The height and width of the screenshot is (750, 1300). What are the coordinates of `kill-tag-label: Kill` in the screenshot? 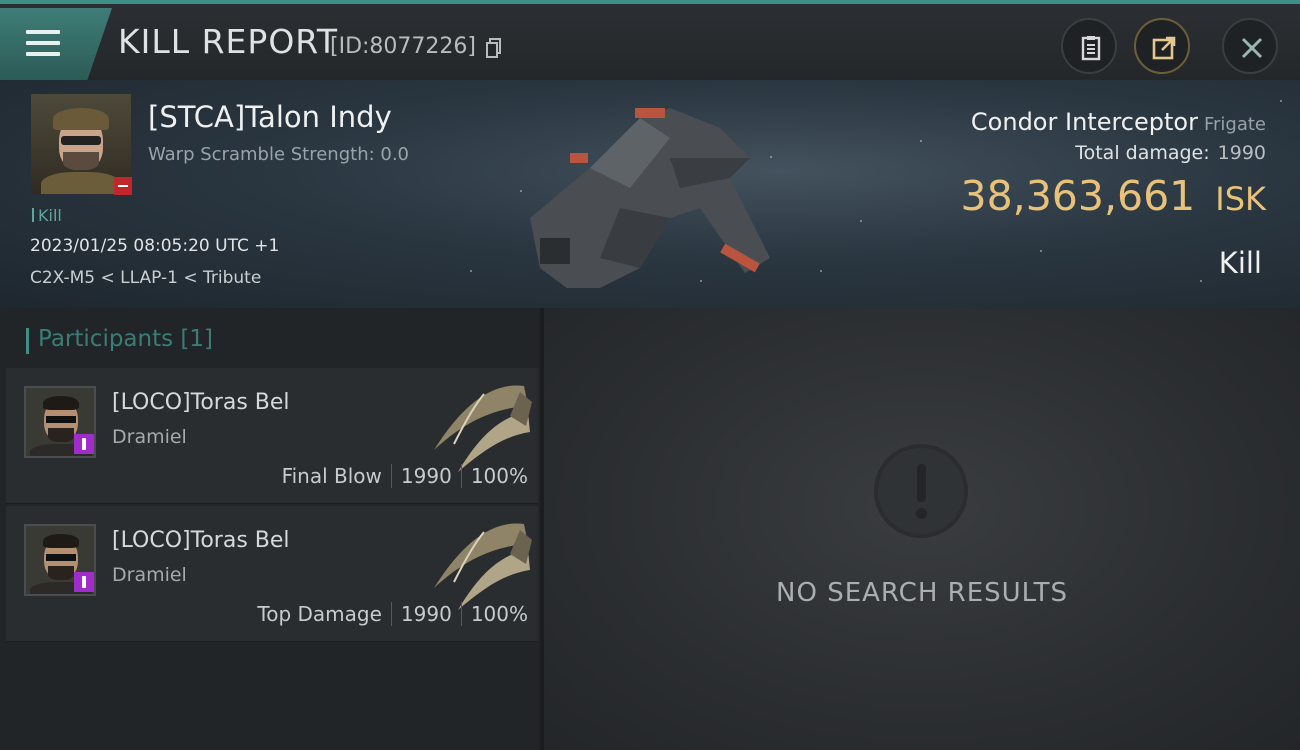 It's located at (50, 215).